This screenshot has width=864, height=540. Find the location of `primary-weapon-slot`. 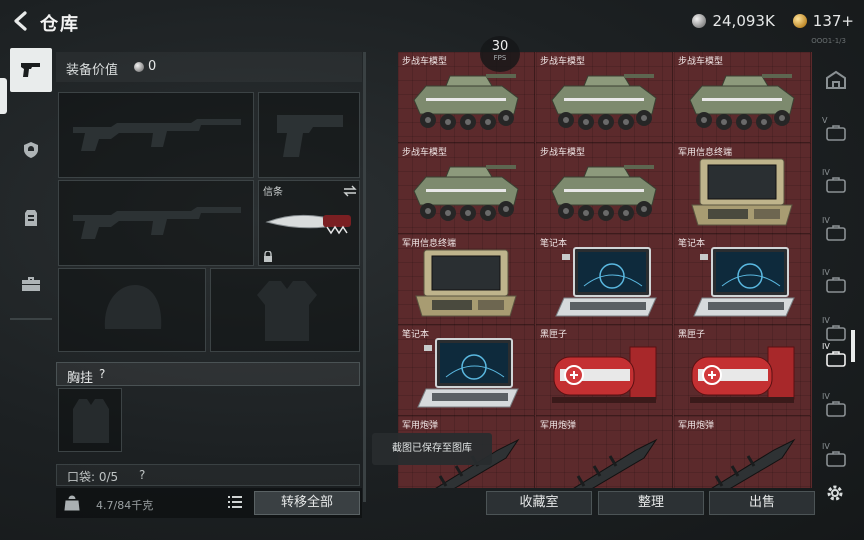

primary-weapon-slot is located at coordinates (156, 135).